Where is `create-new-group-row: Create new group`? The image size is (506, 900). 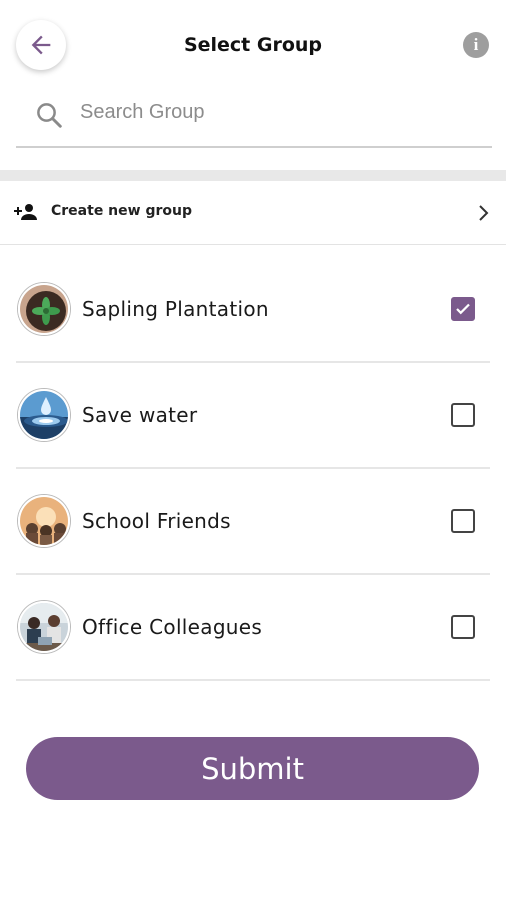
create-new-group-row: Create new group is located at coordinates (253, 213).